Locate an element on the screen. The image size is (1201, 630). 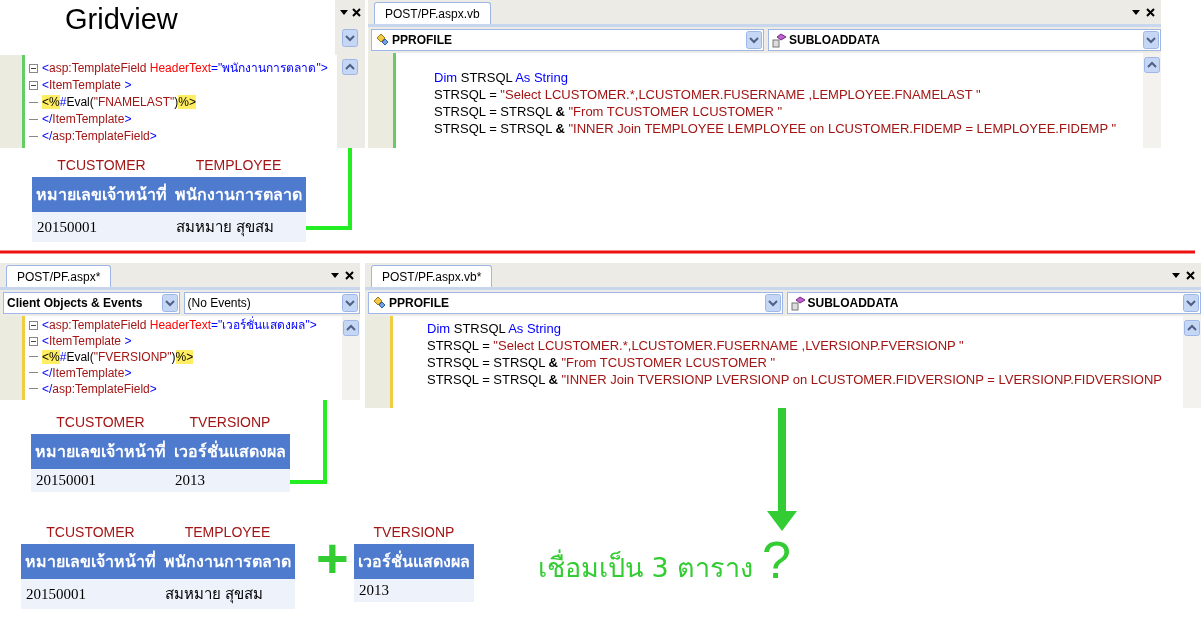
code-line: <asp:TemplateField HeaderText="เวอร์ชั่นแสดงผล"> is located at coordinates (179, 325).